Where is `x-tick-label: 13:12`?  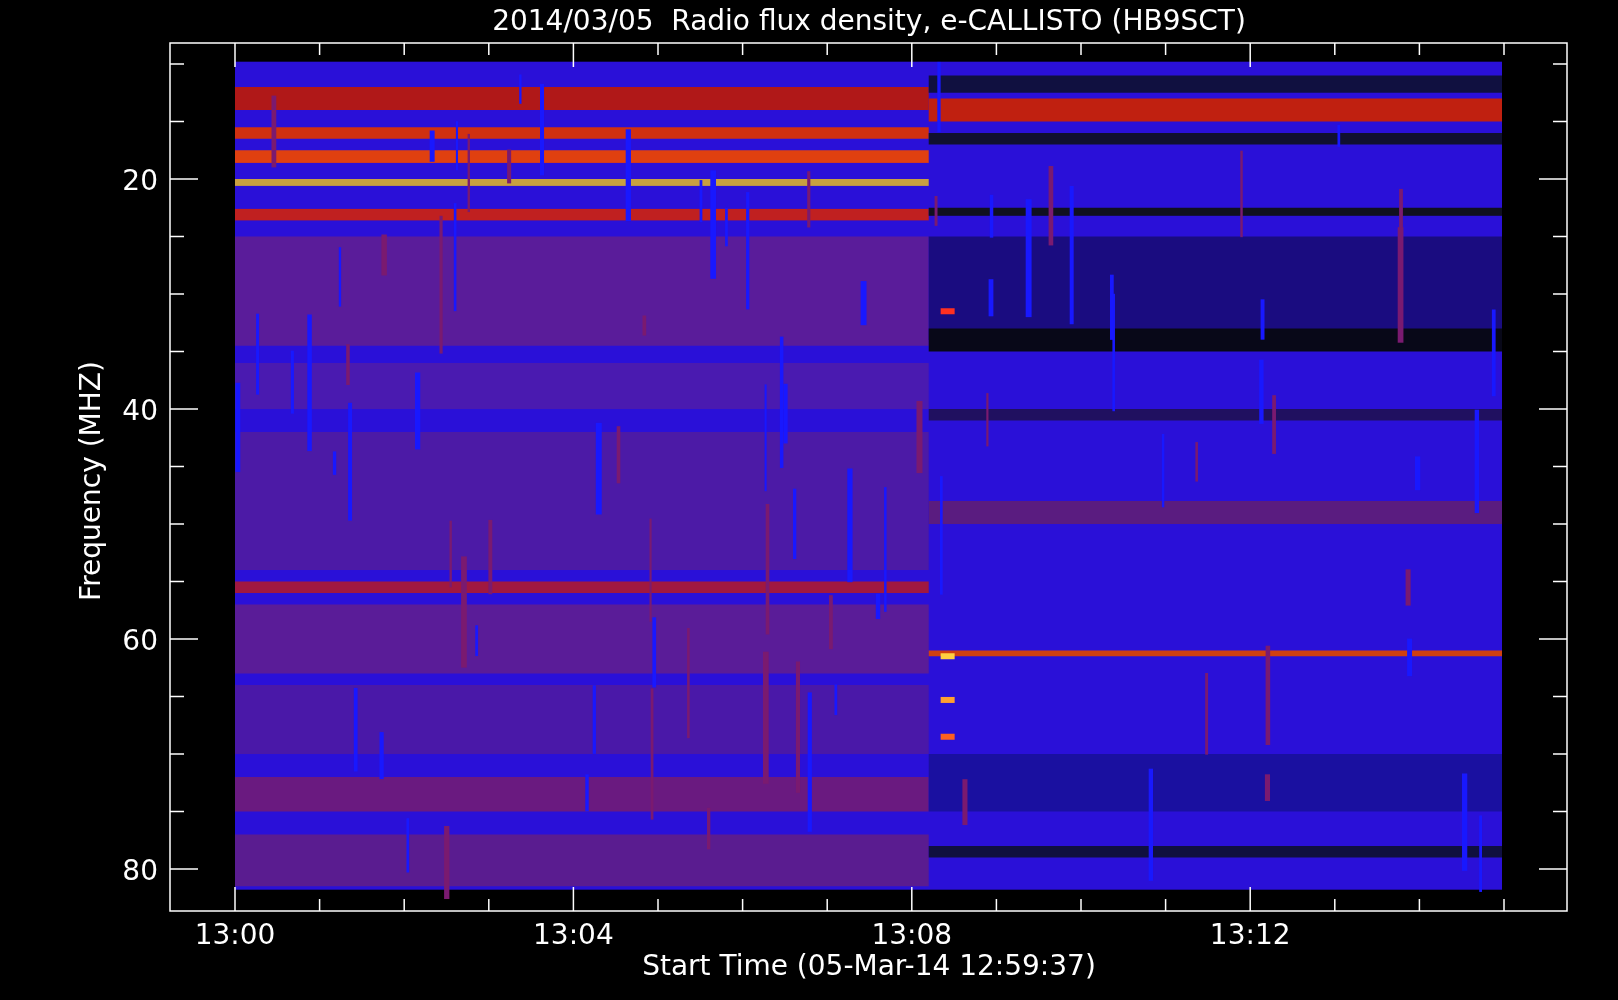
x-tick-label: 13:12 is located at coordinates (1250, 934).